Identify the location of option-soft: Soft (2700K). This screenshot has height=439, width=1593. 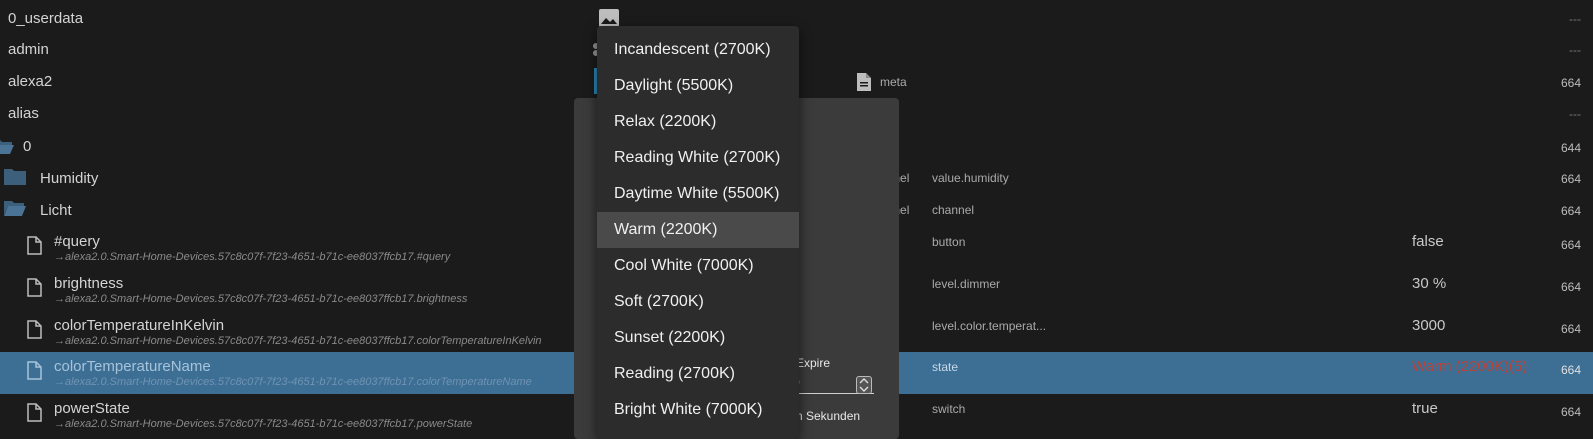
(698, 302).